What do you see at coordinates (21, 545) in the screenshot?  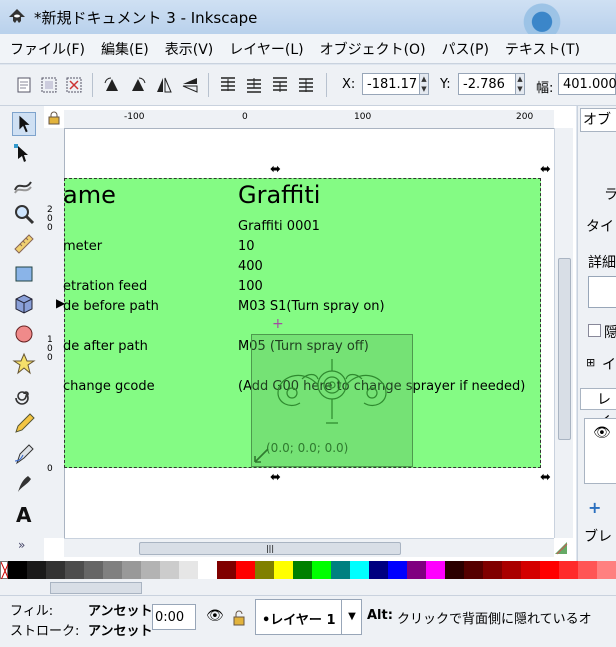 I see `toolbox-overflow-icon: »` at bounding box center [21, 545].